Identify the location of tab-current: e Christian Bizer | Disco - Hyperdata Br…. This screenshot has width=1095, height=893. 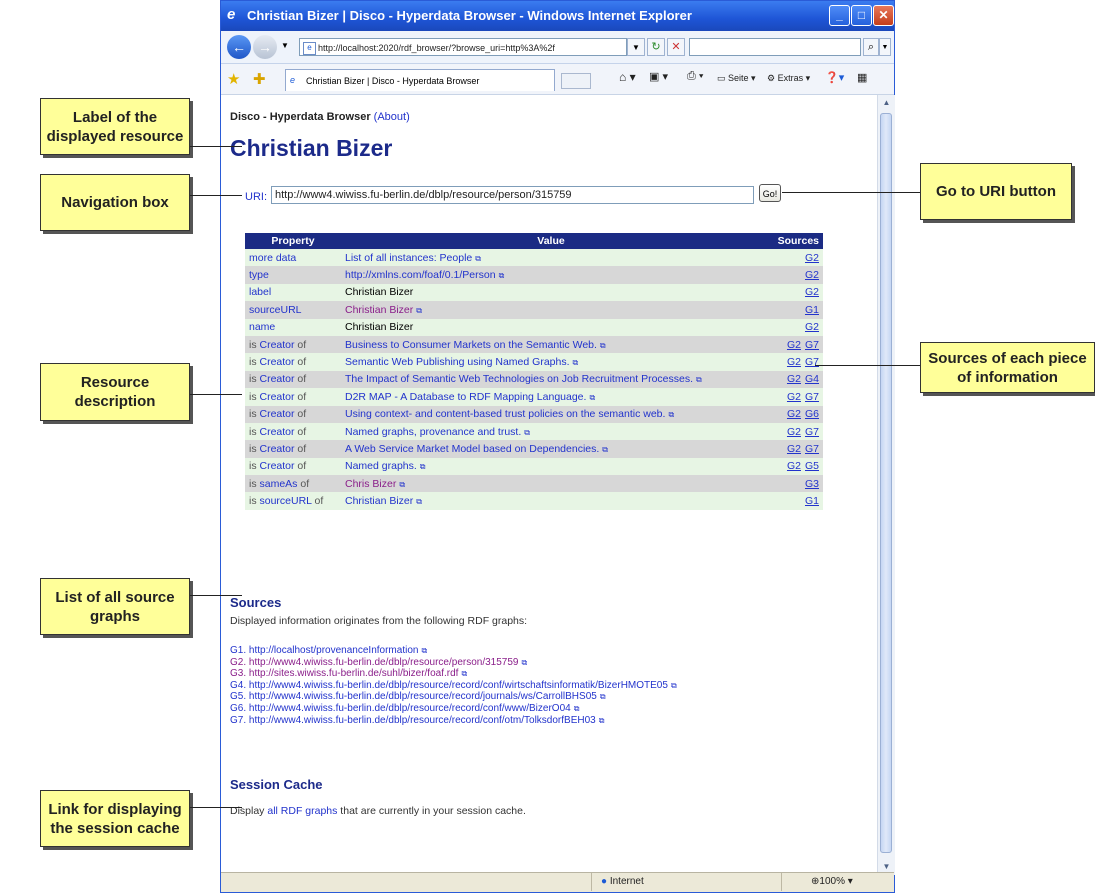
(420, 80).